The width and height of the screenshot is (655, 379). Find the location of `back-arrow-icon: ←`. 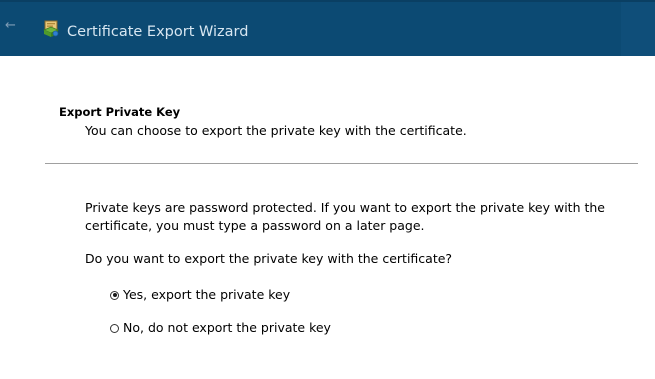

back-arrow-icon: ← is located at coordinates (12, 26).